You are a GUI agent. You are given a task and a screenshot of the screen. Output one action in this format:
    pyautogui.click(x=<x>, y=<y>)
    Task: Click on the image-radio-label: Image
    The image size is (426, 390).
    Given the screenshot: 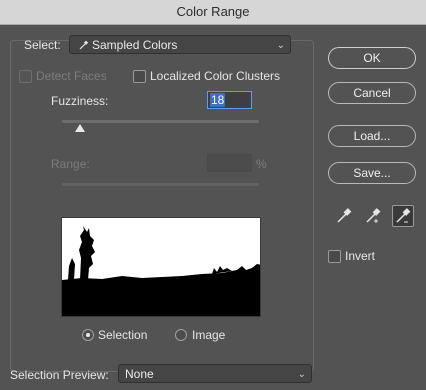 What is the action you would take?
    pyautogui.click(x=209, y=335)
    